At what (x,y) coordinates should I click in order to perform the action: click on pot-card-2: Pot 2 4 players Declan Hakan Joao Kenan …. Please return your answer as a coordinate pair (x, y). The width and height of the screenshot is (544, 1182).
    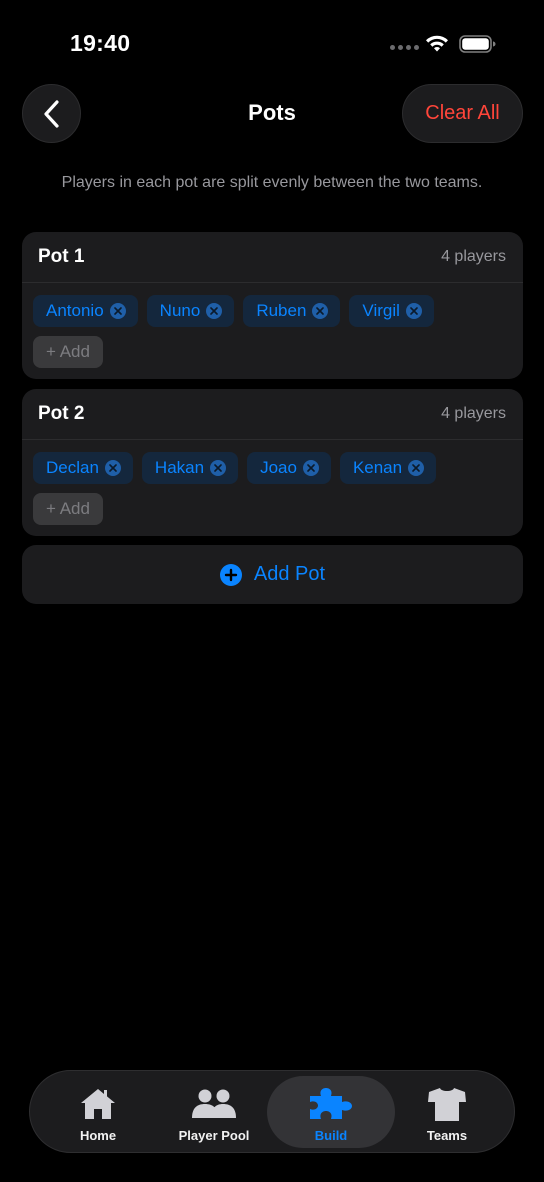
    Looking at the image, I should click on (272, 462).